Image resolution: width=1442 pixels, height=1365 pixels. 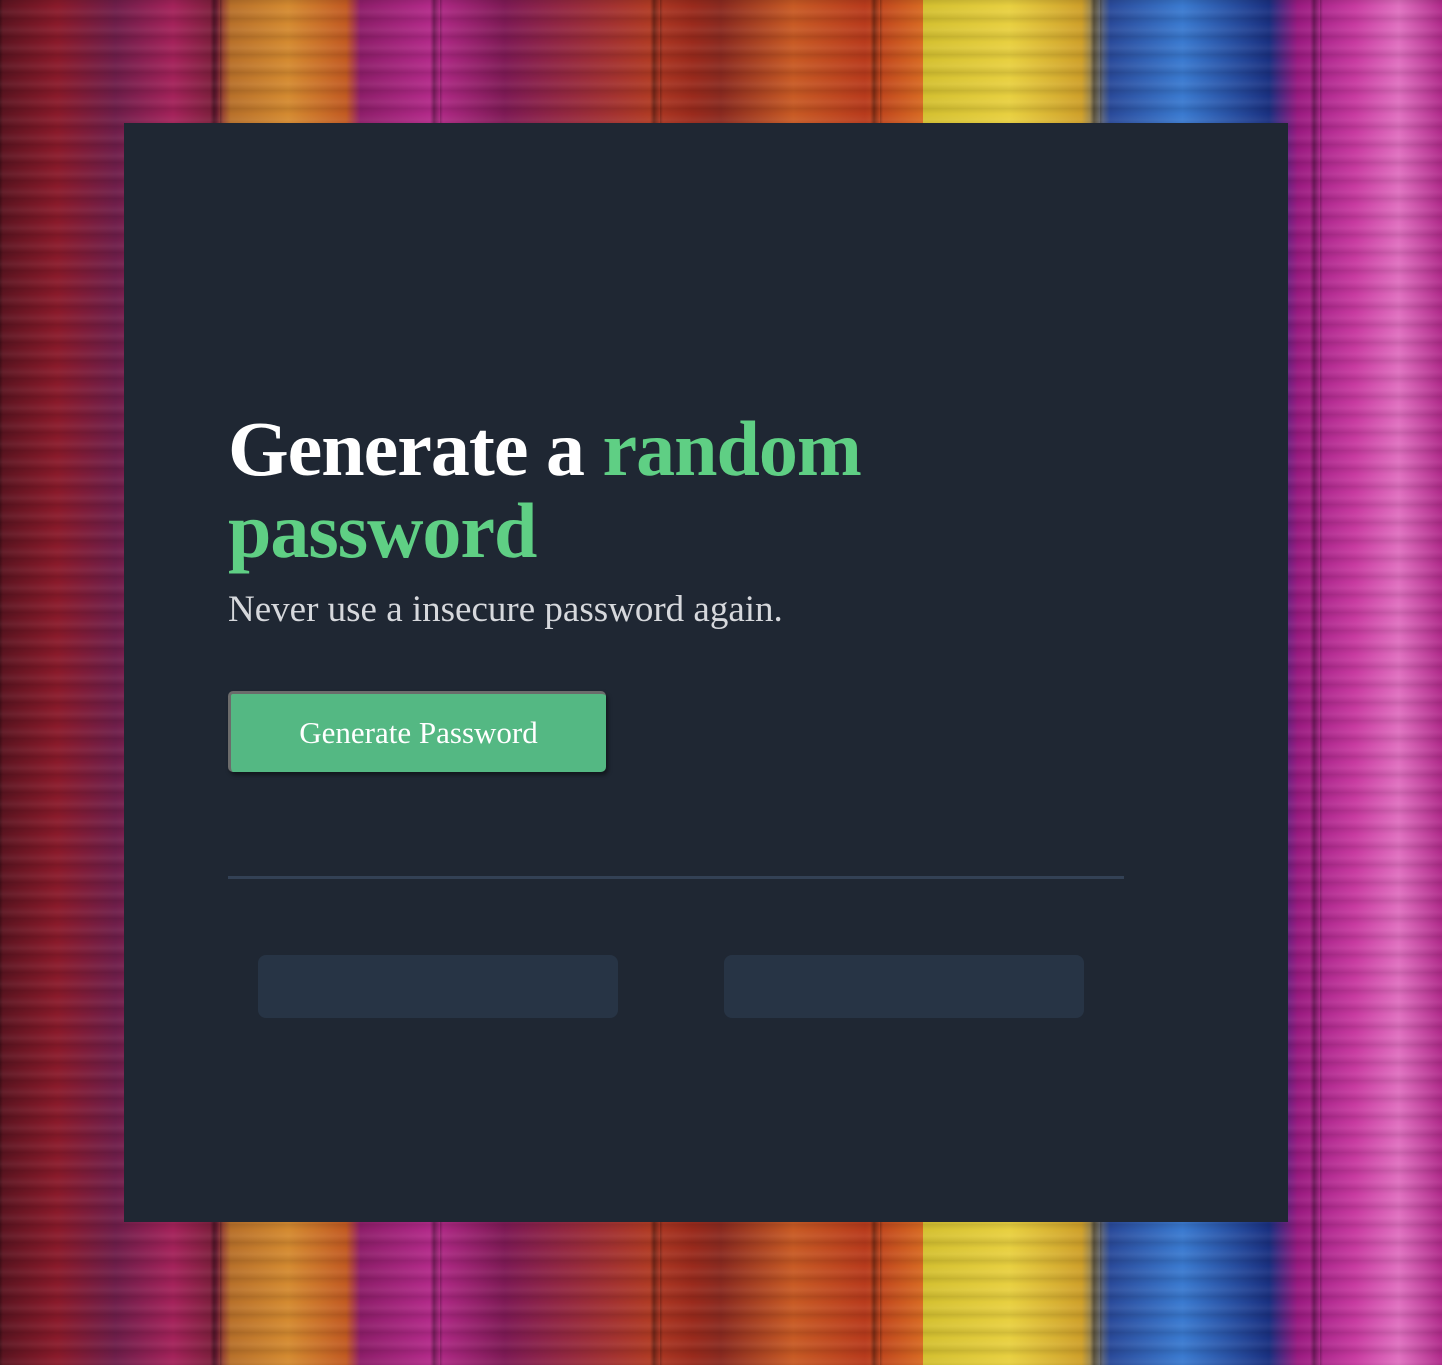 I want to click on generate-password-button: Generate Password, so click(x=417, y=731).